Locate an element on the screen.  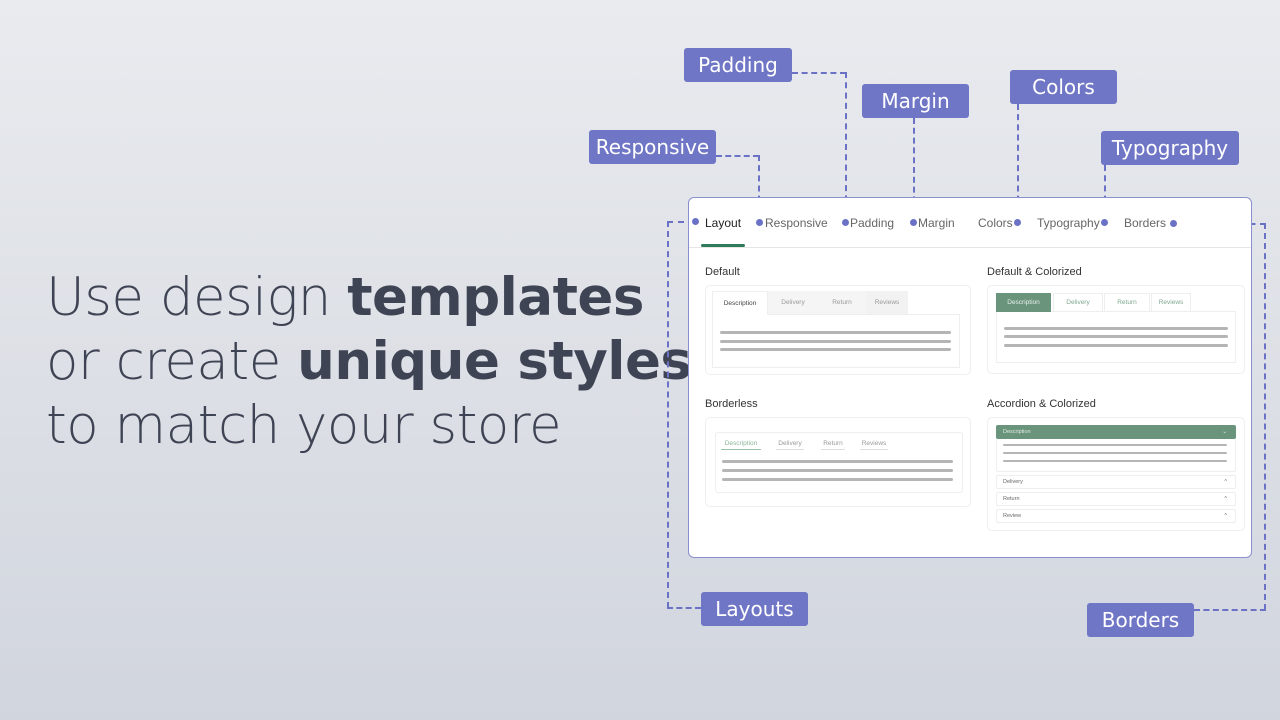
headline-bold: unique styles is located at coordinates (494, 361).